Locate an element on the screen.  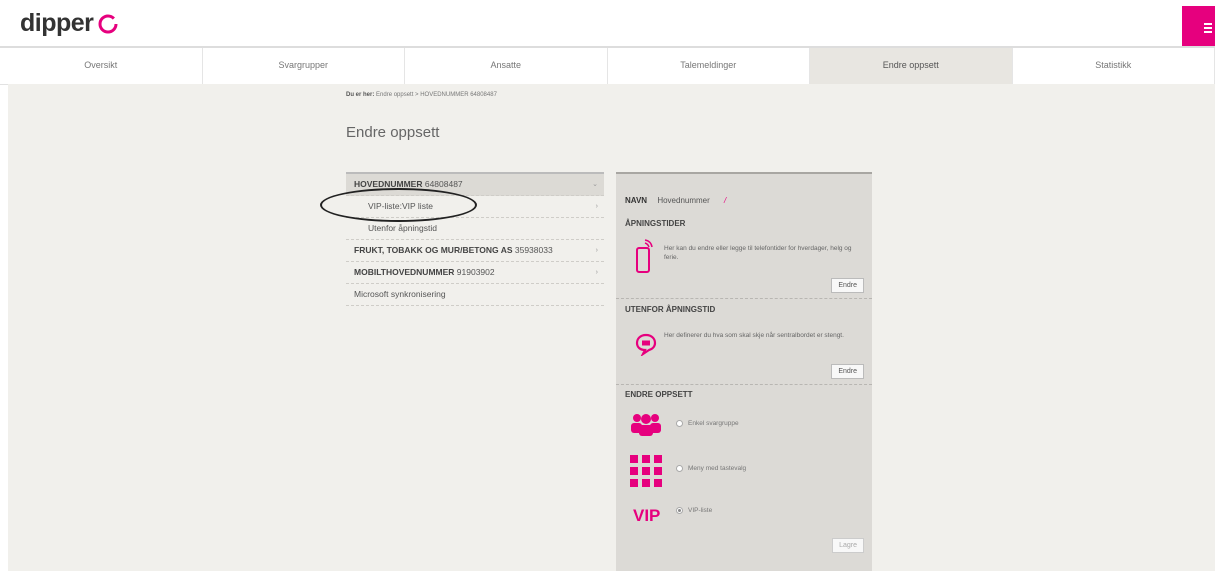
option-label: Meny med tastevalg is located at coordinates (717, 468).